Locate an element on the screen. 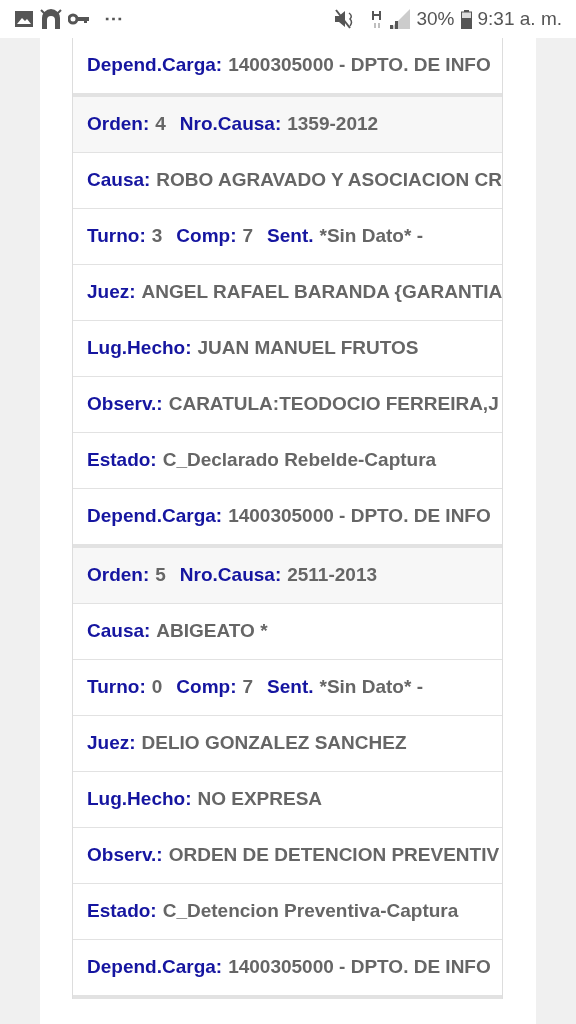 The height and width of the screenshot is (1024, 576). field-value: 5 is located at coordinates (160, 575).